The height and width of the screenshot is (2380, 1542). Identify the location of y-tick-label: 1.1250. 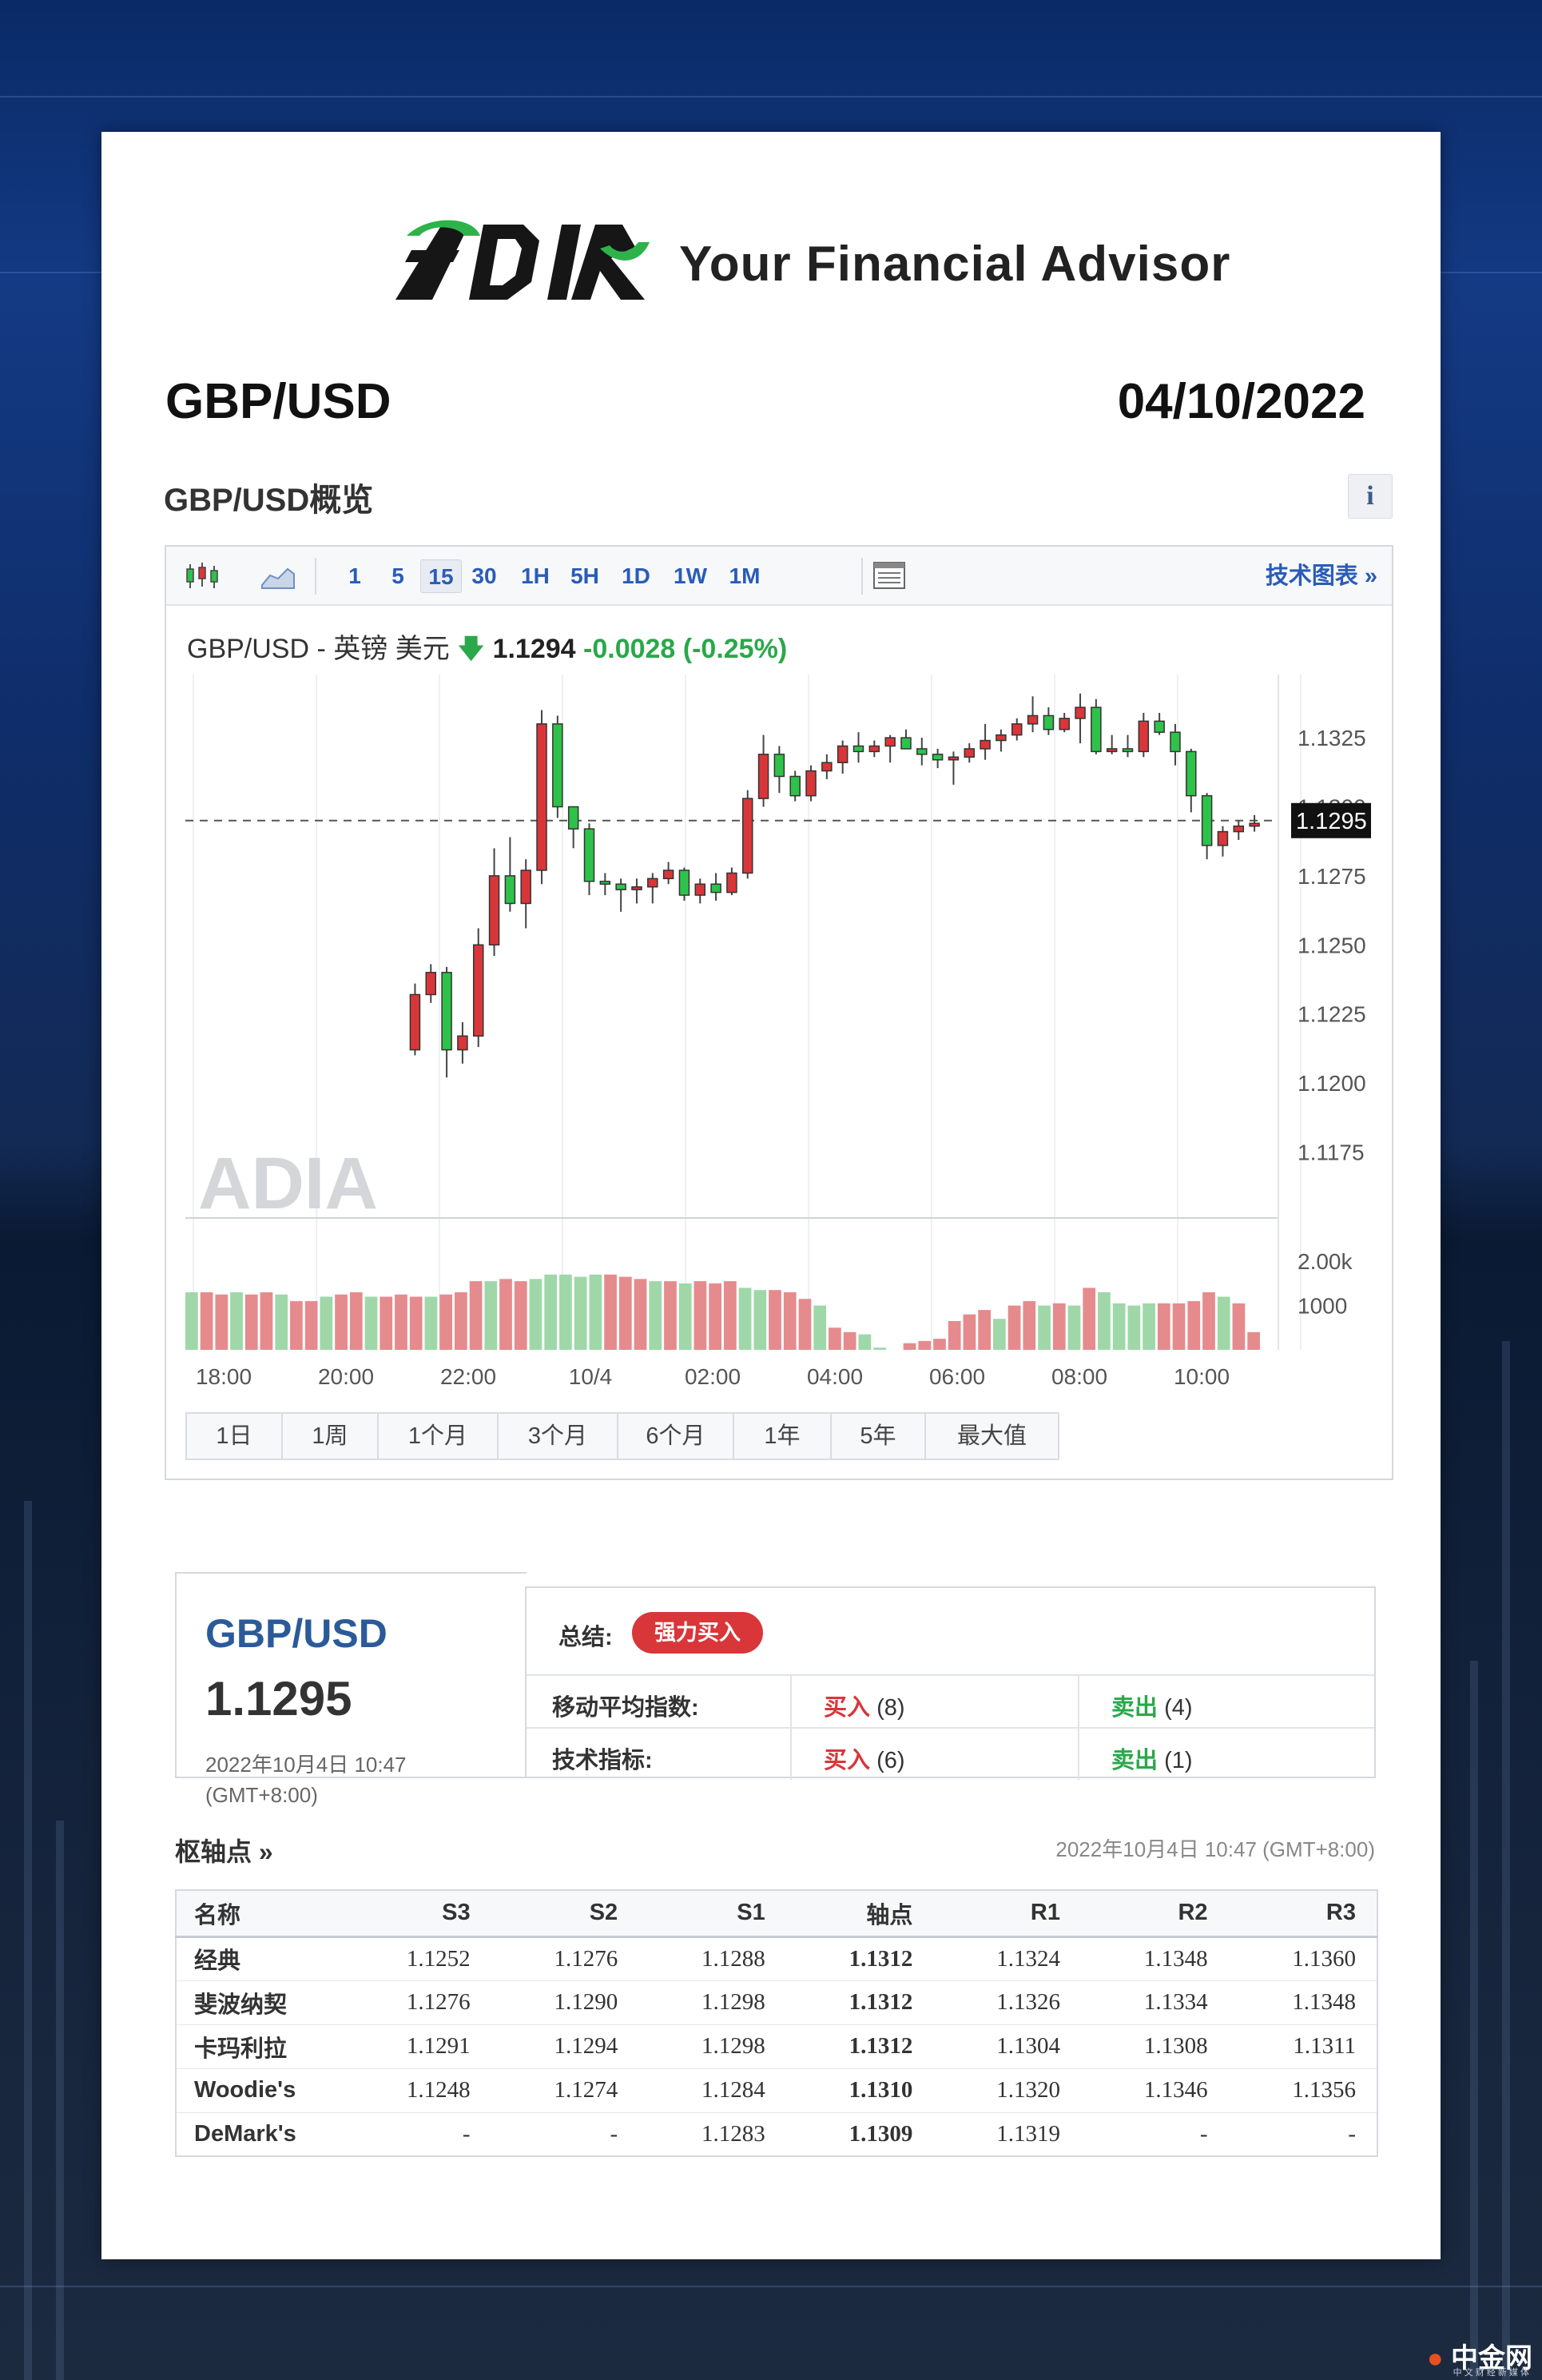
(1332, 945).